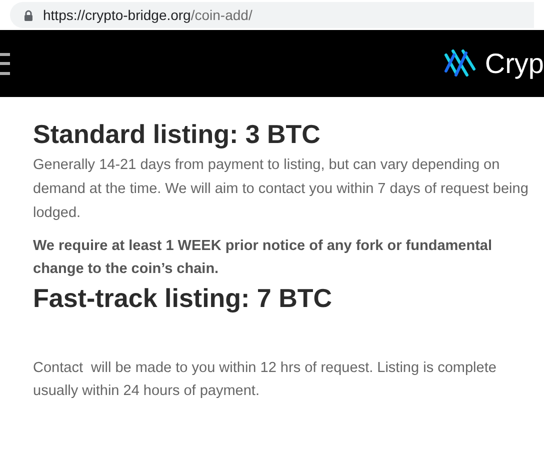 This screenshot has width=544, height=464. Describe the element at coordinates (272, 15) in the screenshot. I see `address-bar: https://crypto-bridge.org/coin-add/` at that location.